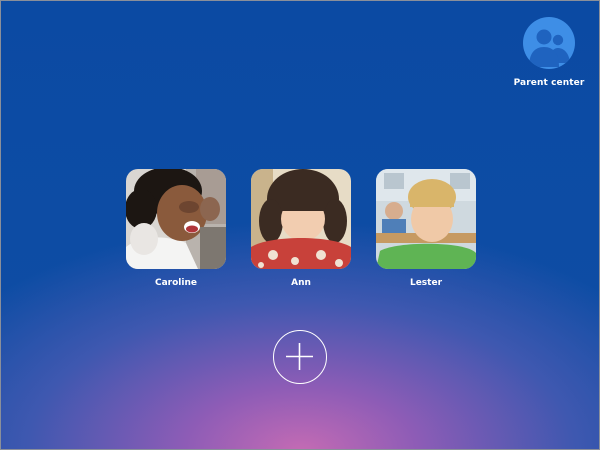  I want to click on child-photo-caroline, so click(176, 219).